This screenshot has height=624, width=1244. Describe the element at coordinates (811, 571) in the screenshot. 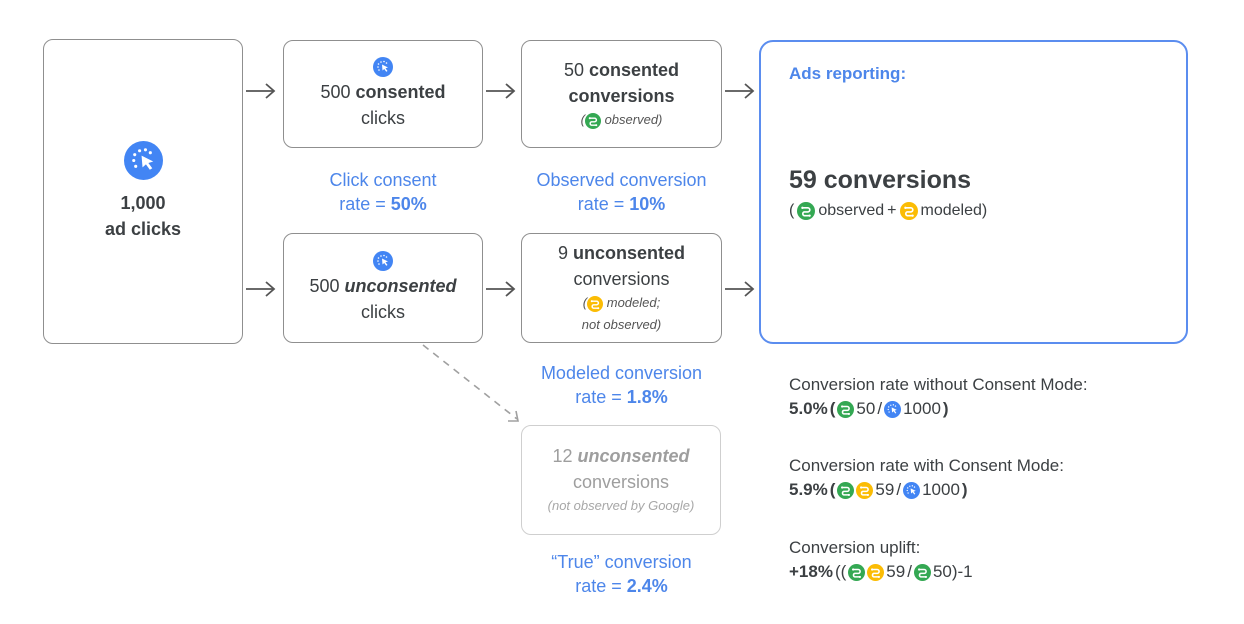

I see `metric-value: +18%` at that location.